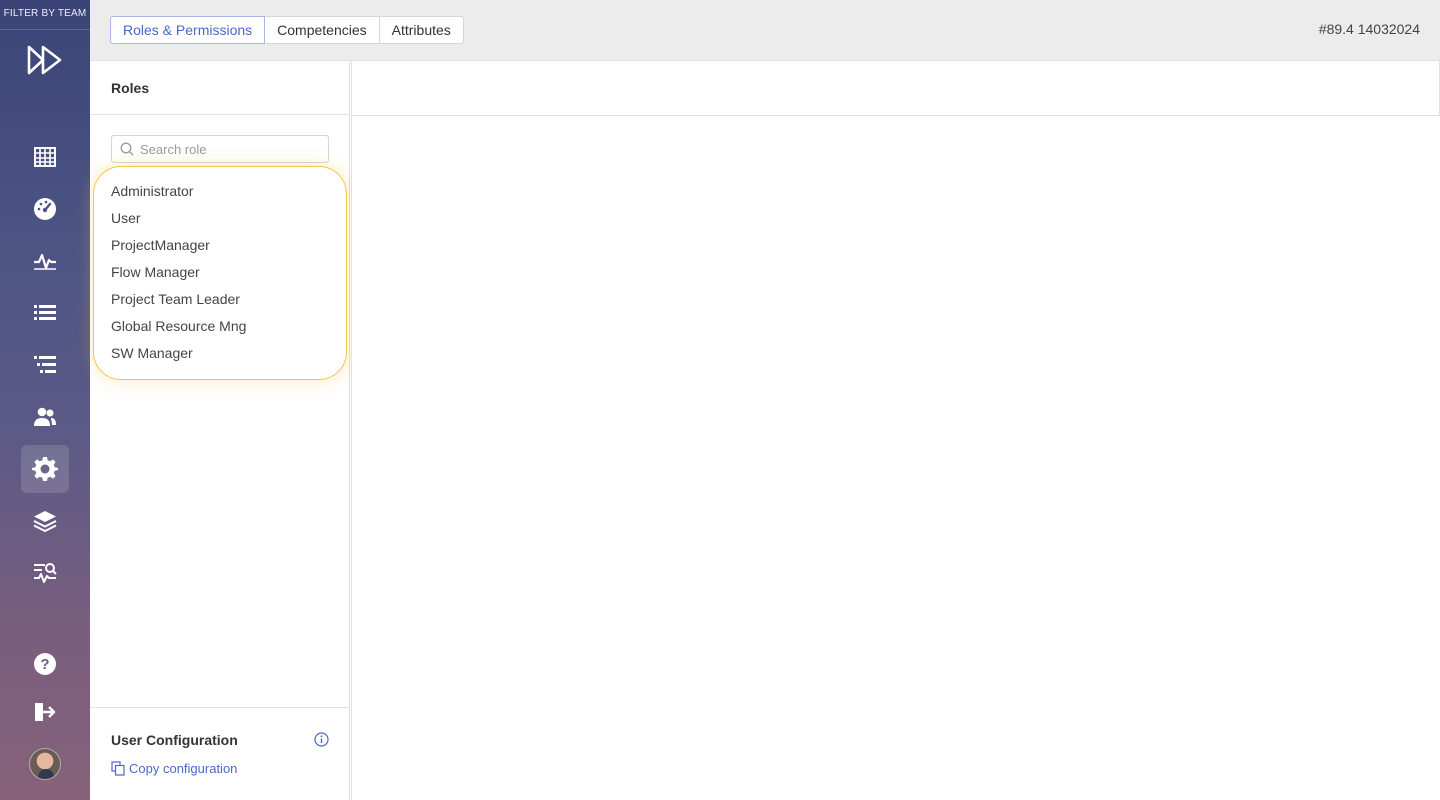 Image resolution: width=1440 pixels, height=800 pixels. Describe the element at coordinates (220, 299) in the screenshot. I see `role-item-project-team-leader: Project Team Leader` at that location.